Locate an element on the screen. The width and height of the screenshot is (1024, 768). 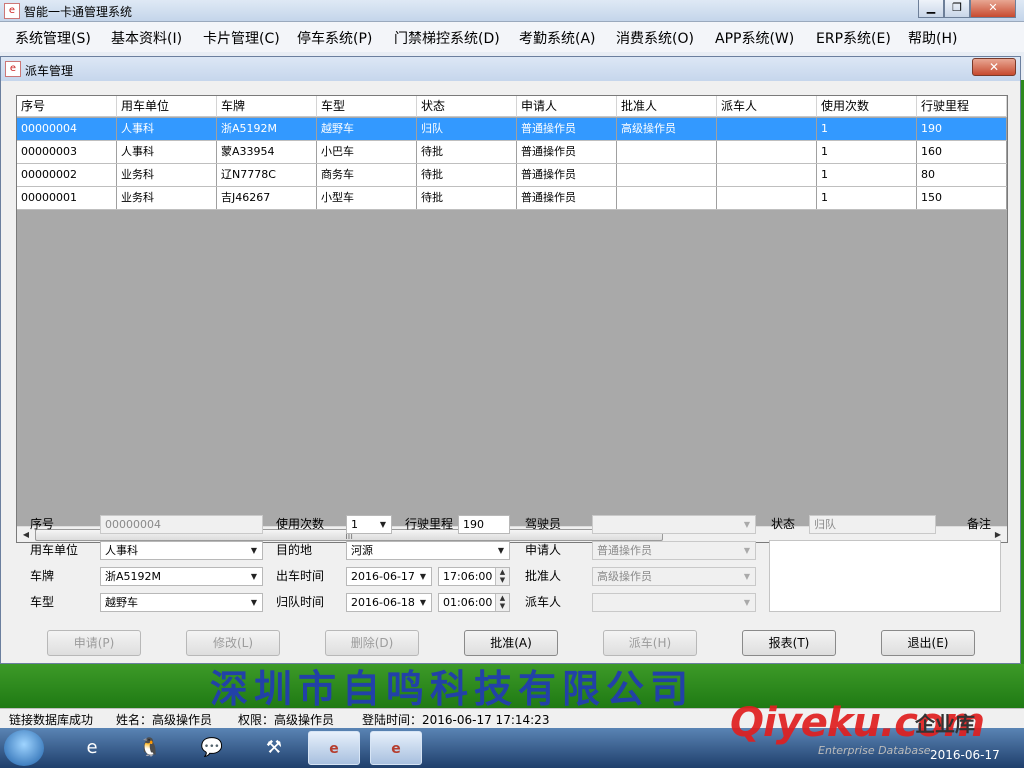
col-header-status: 状态 is located at coordinates (467, 106).